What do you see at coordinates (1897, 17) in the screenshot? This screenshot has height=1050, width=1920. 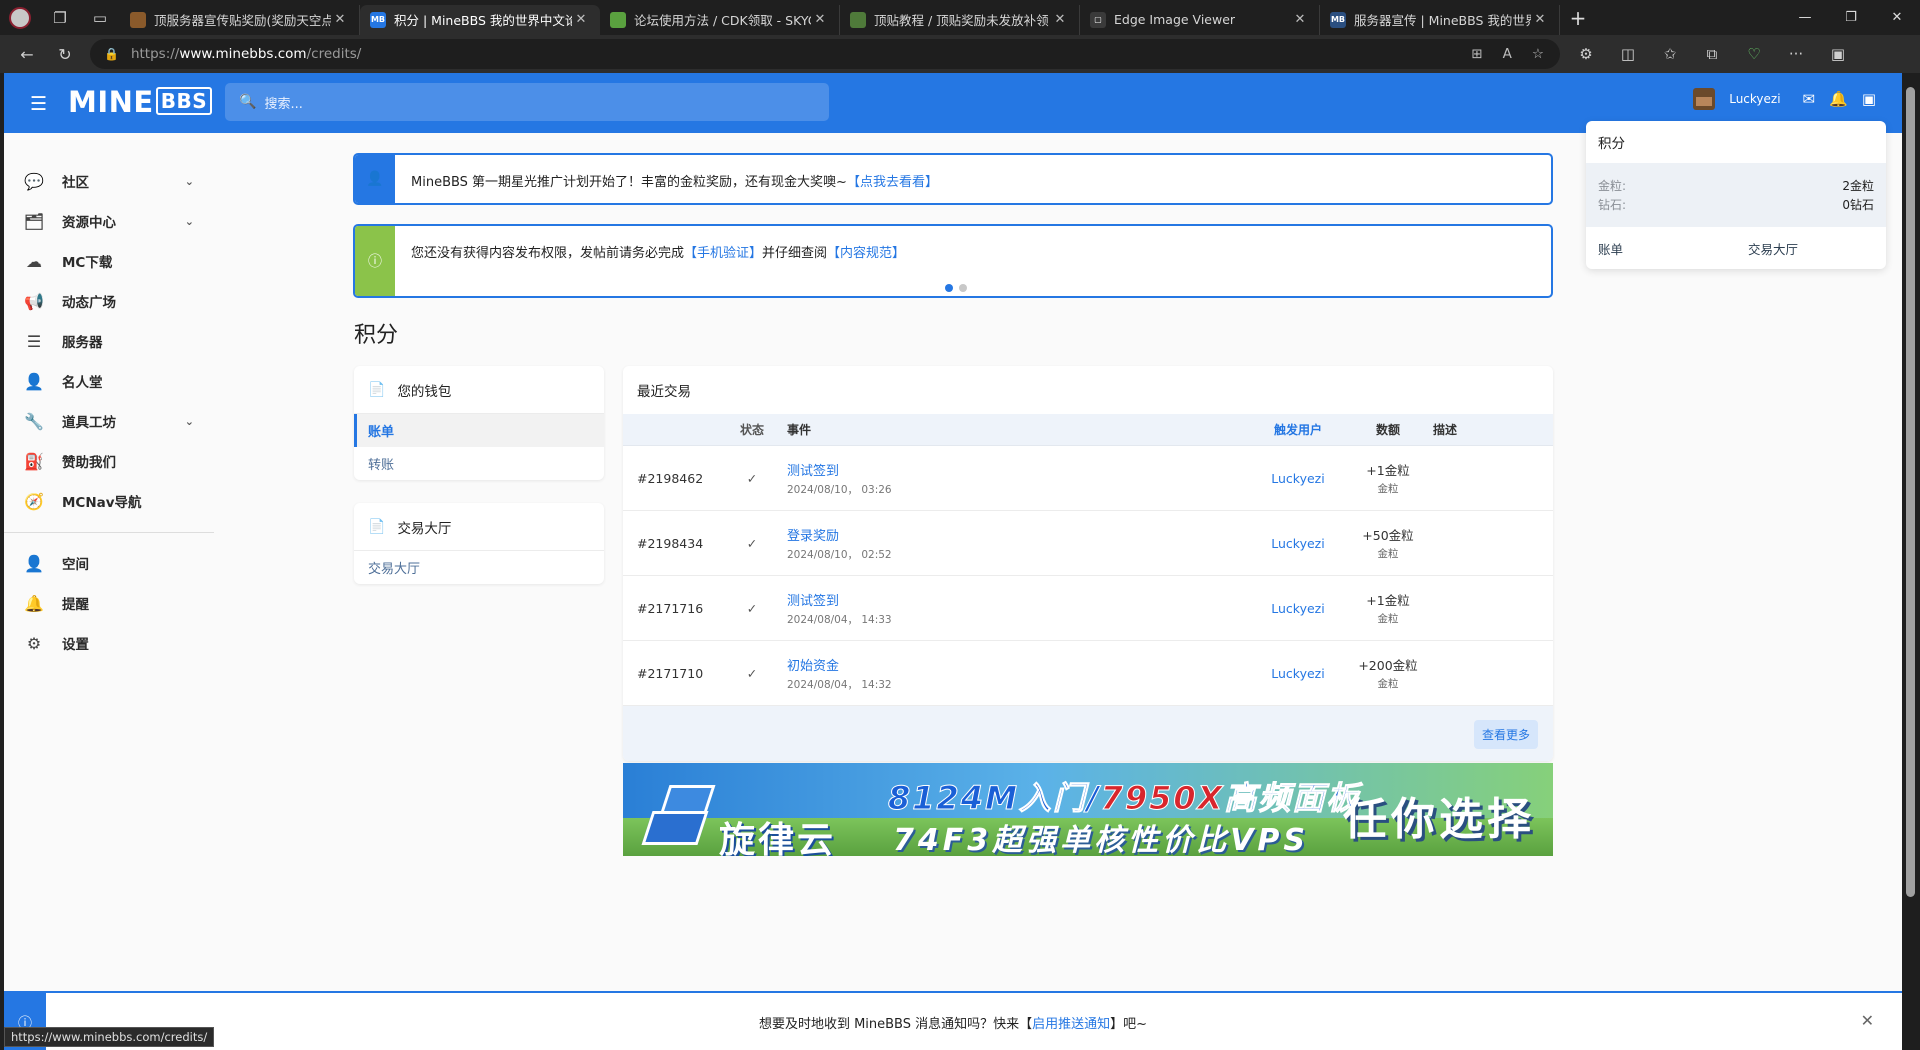 I see `window-close-icon: ✕` at bounding box center [1897, 17].